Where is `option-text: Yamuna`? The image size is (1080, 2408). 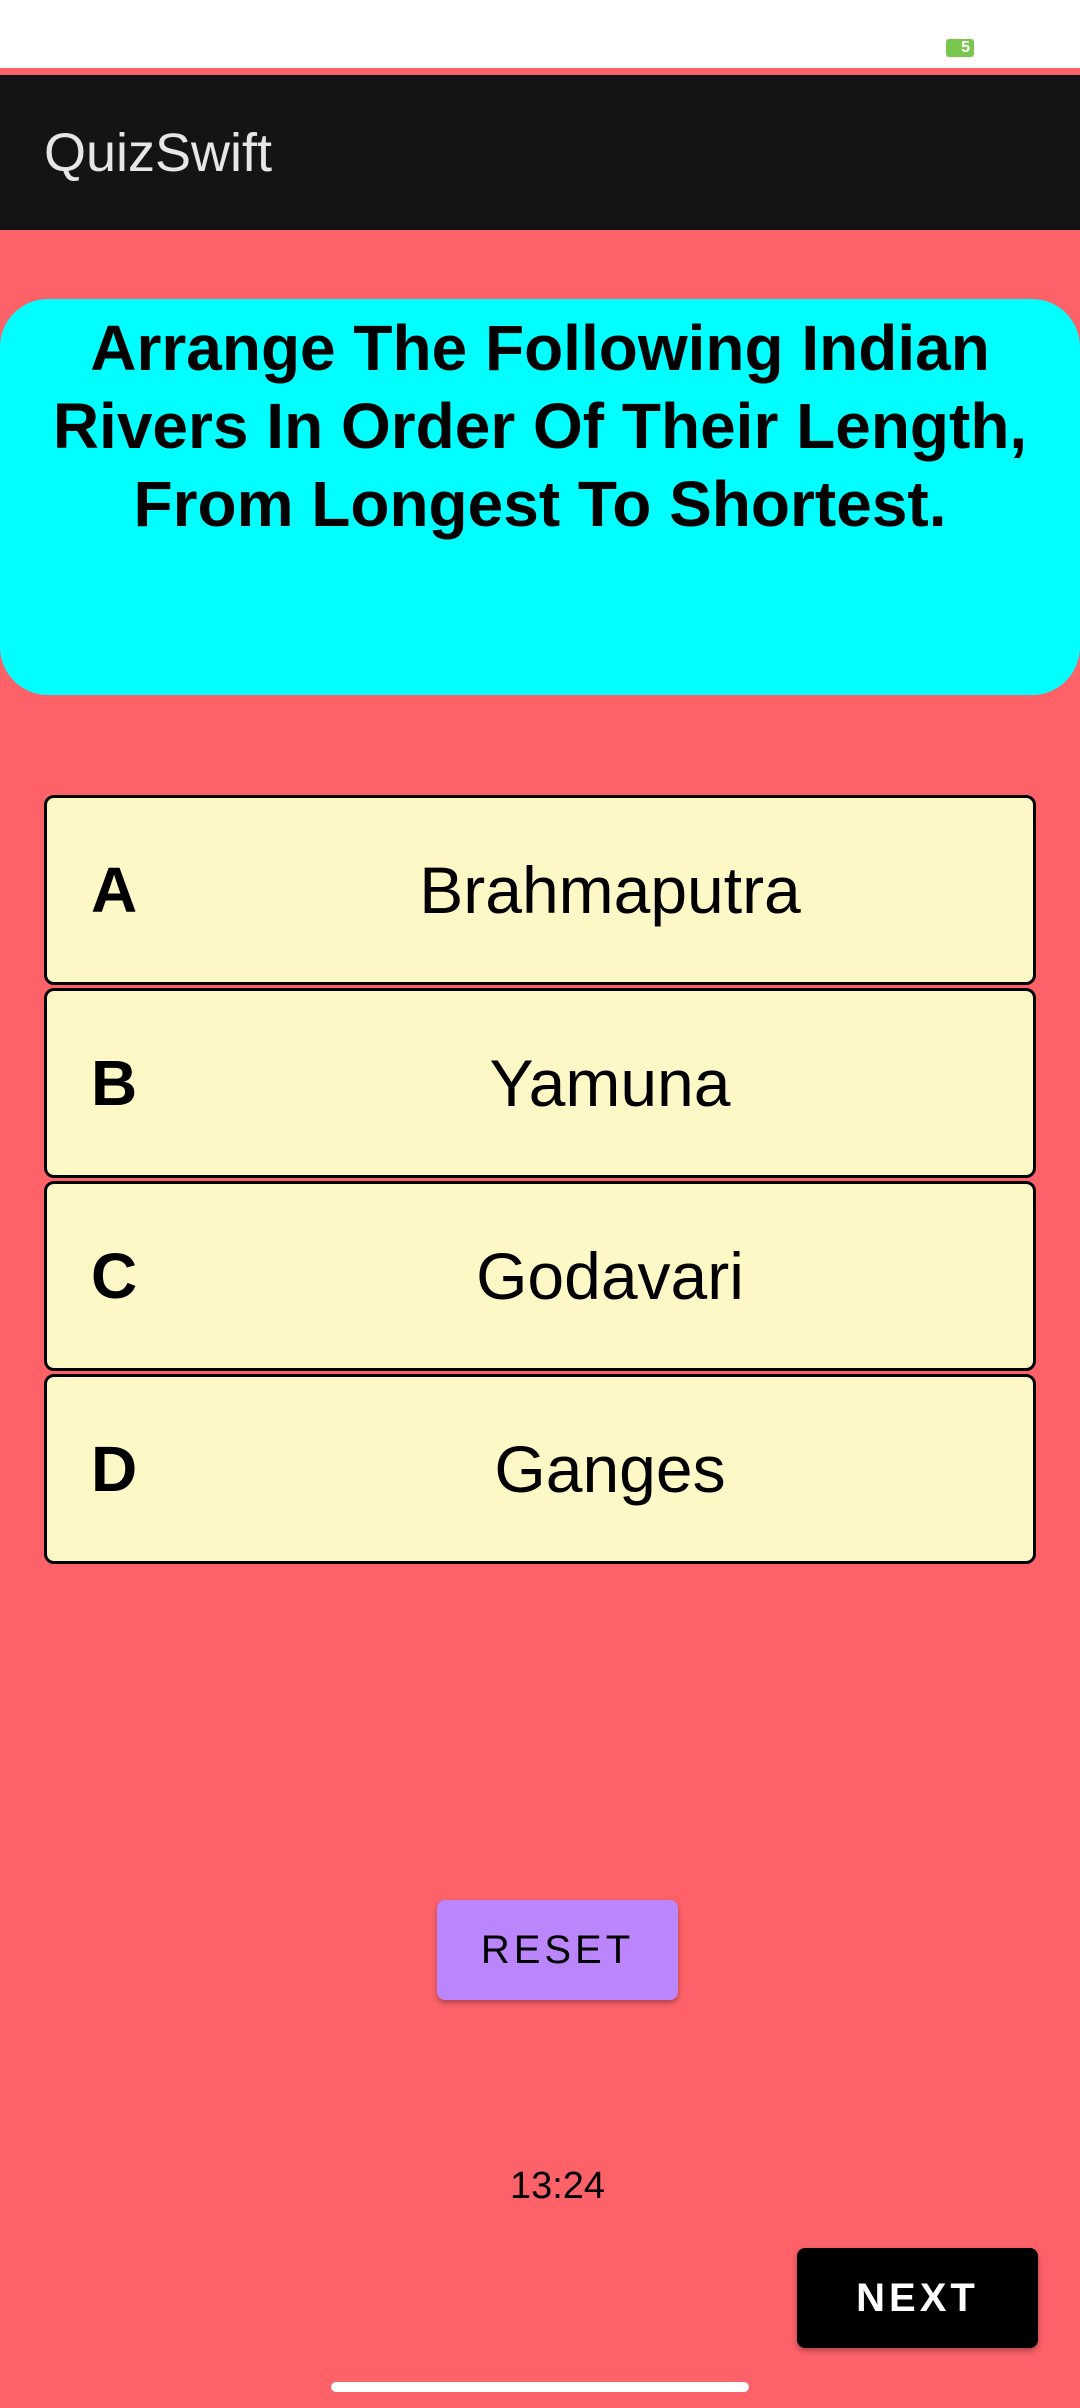
option-text: Yamuna is located at coordinates (610, 1083).